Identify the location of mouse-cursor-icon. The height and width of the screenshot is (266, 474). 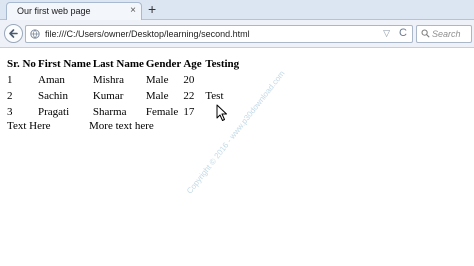
(221, 112).